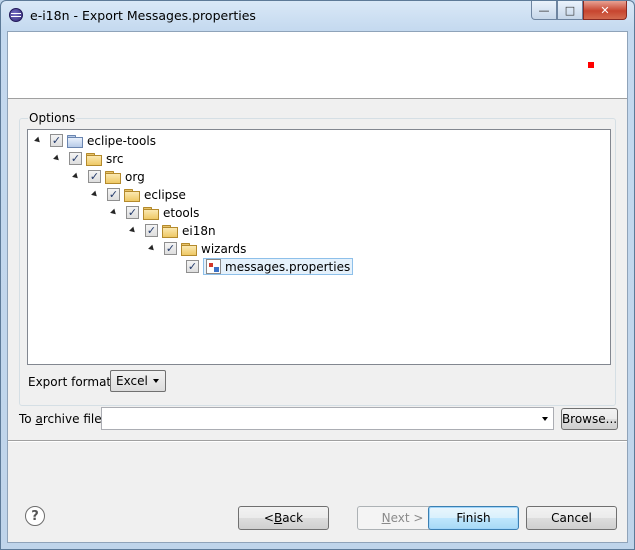 Image resolution: width=635 pixels, height=550 pixels. What do you see at coordinates (121, 140) in the screenshot?
I see `tree-label: eclipe-tools` at bounding box center [121, 140].